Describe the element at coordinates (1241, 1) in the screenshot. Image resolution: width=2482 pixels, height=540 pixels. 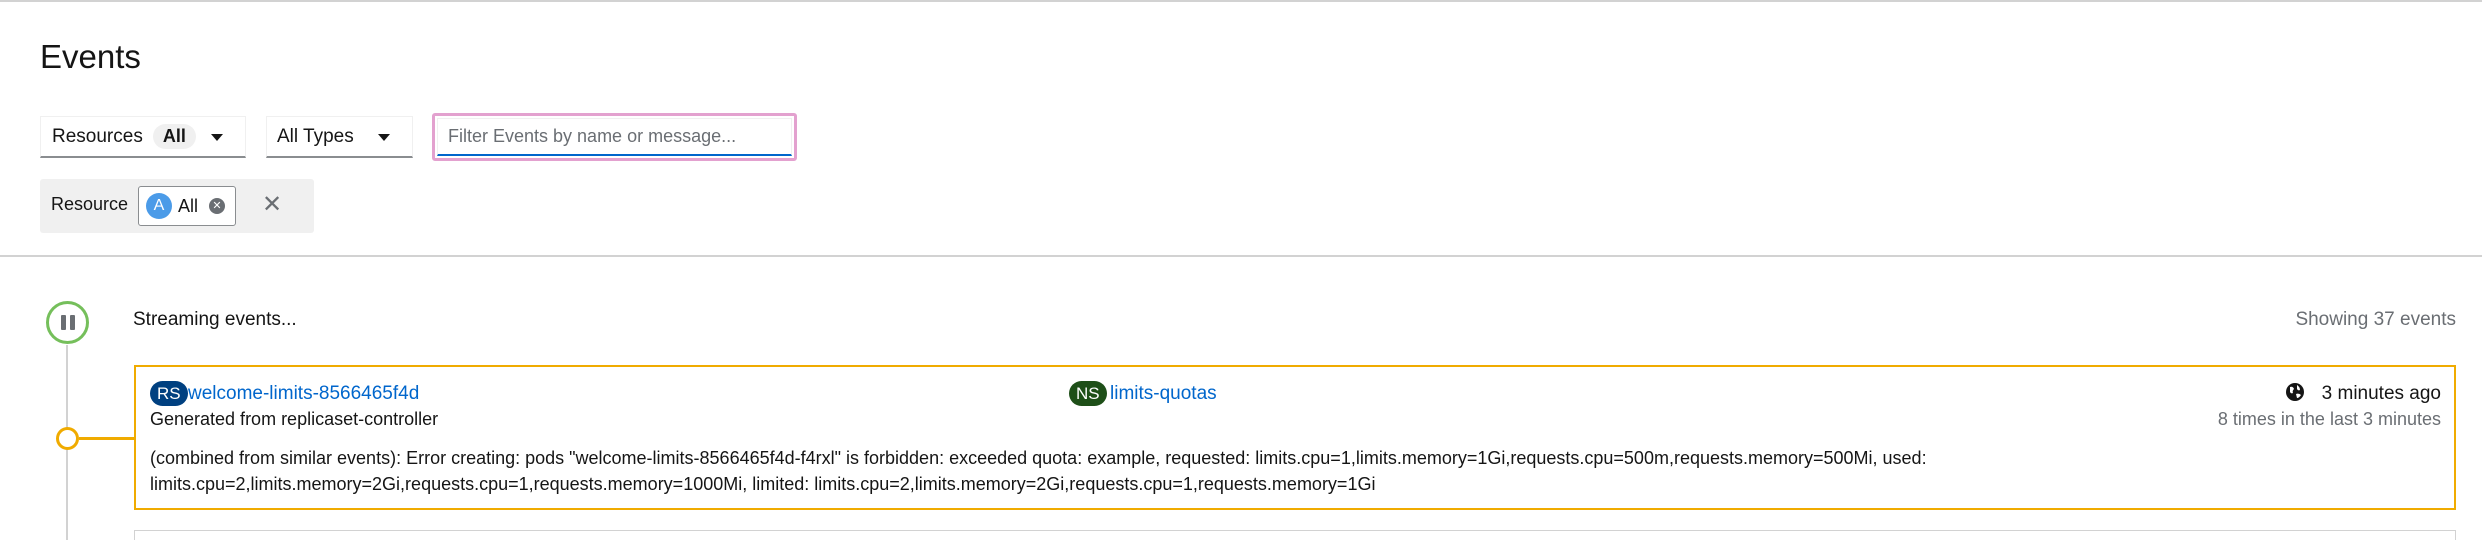
I see `top-border` at that location.